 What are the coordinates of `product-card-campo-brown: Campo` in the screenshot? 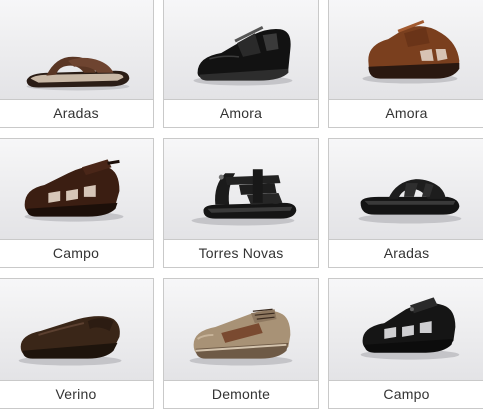 It's located at (77, 203).